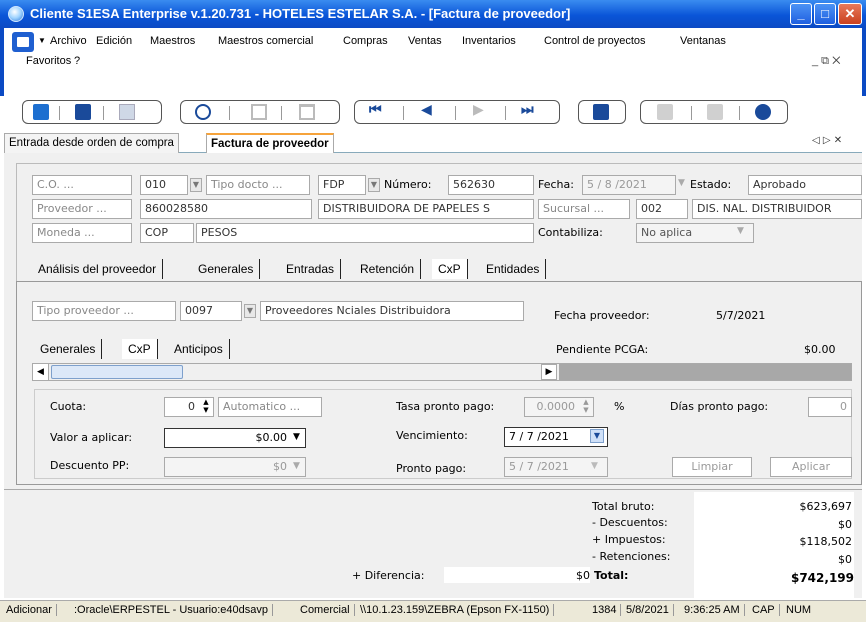 This screenshot has height=622, width=866. What do you see at coordinates (250, 311) in the screenshot?
I see `tipo-proveedor-dropdown-icon: ▼` at bounding box center [250, 311].